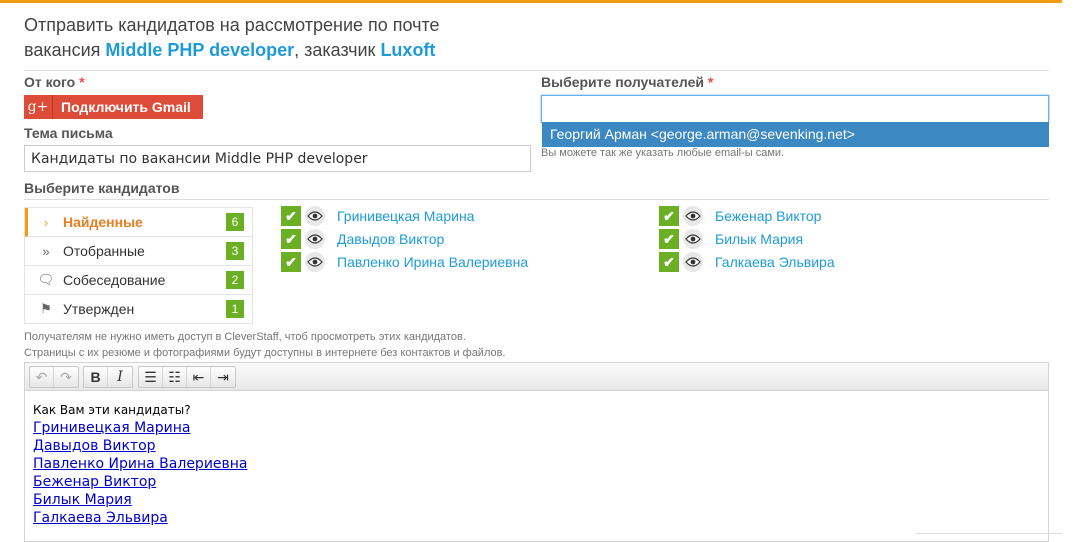  Describe the element at coordinates (623, 82) in the screenshot. I see `recipients-label-text: Выберите получателей` at that location.